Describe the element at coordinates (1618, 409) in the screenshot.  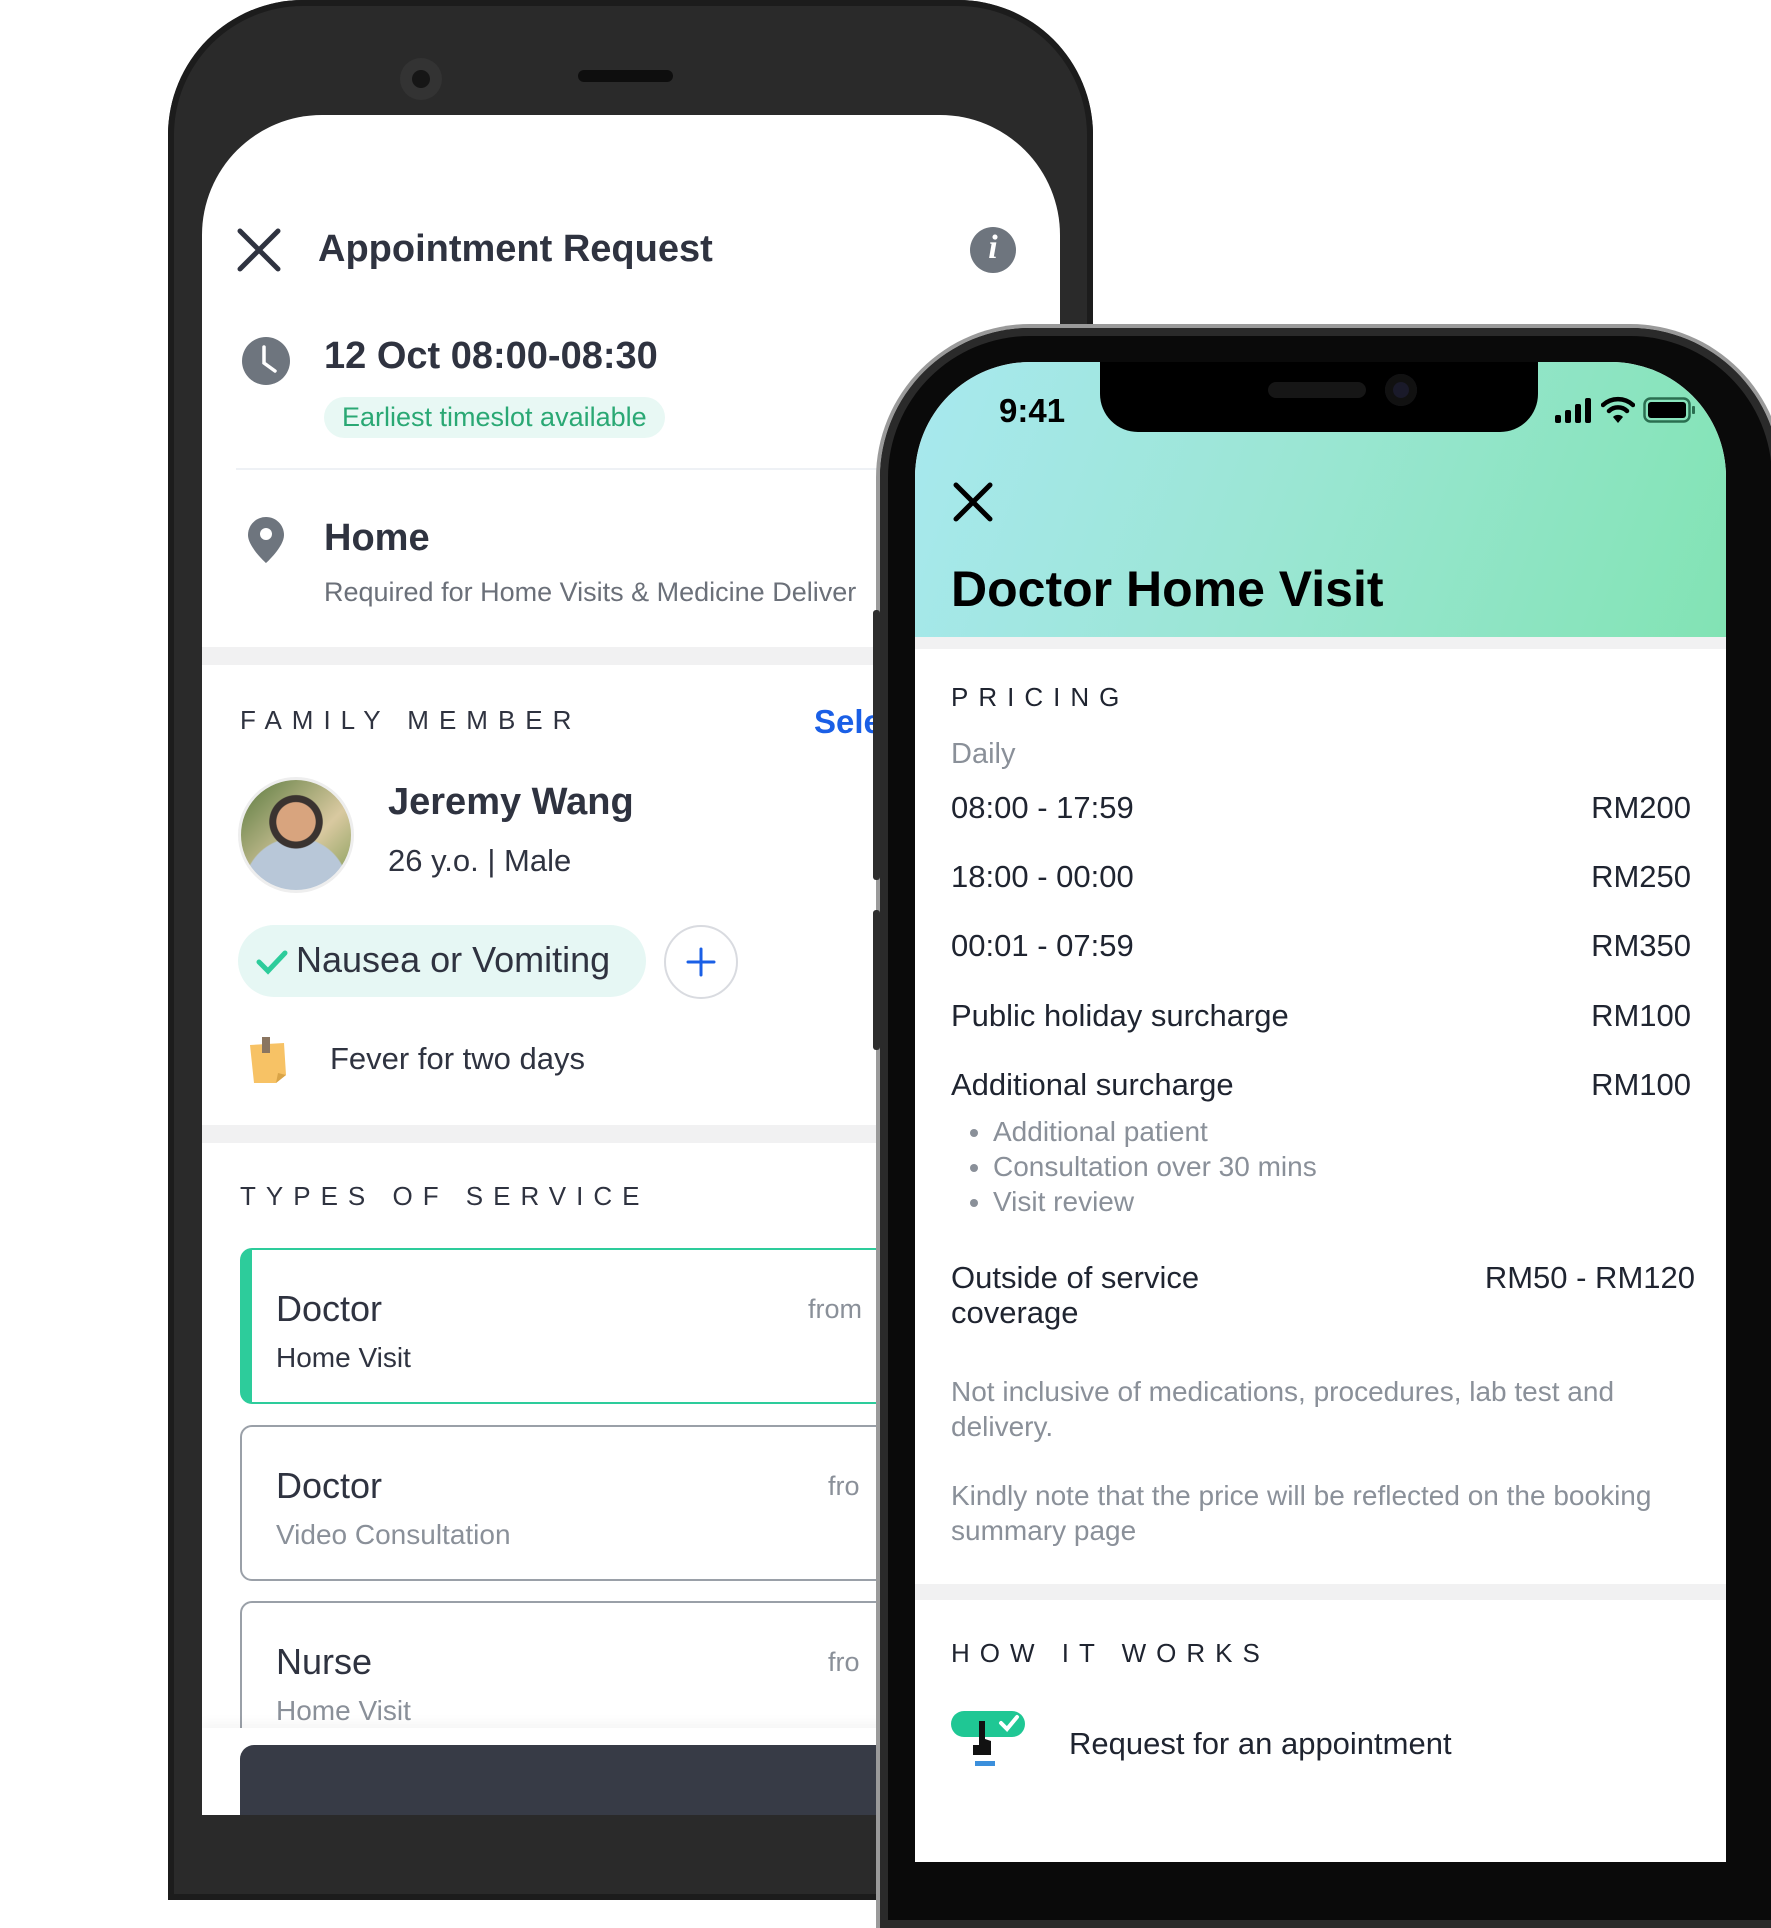
I see `wifi-icon` at that location.